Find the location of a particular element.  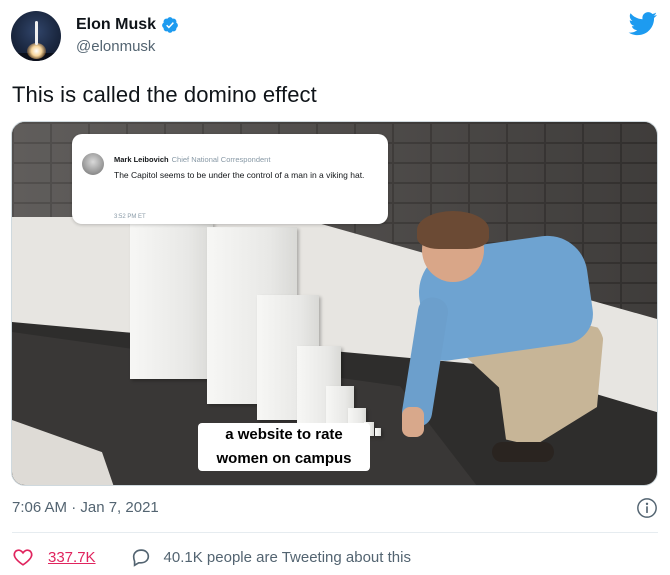

speech-bubble-icon is located at coordinates (141, 557).